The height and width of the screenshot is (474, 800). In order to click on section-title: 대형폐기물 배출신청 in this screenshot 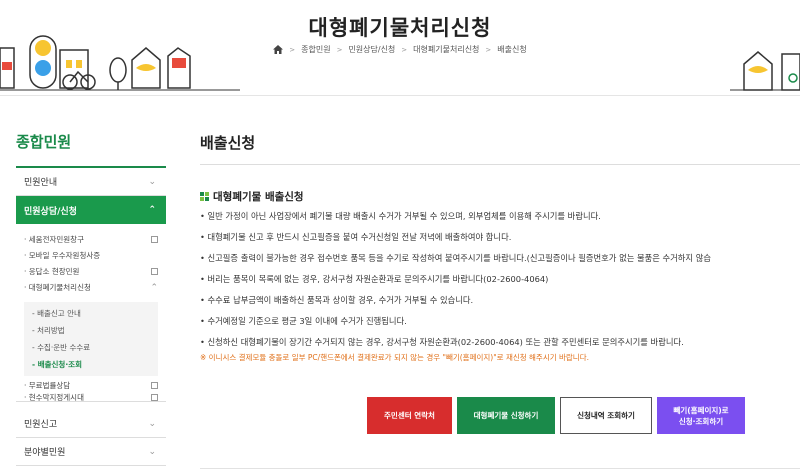, I will do `click(252, 196)`.